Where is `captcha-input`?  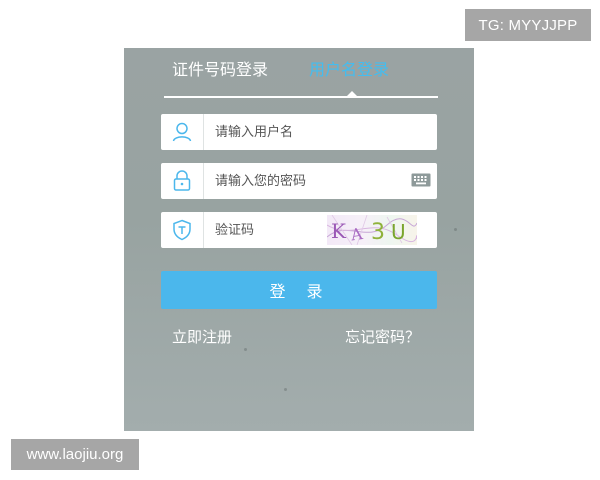 captcha-input is located at coordinates (265, 230).